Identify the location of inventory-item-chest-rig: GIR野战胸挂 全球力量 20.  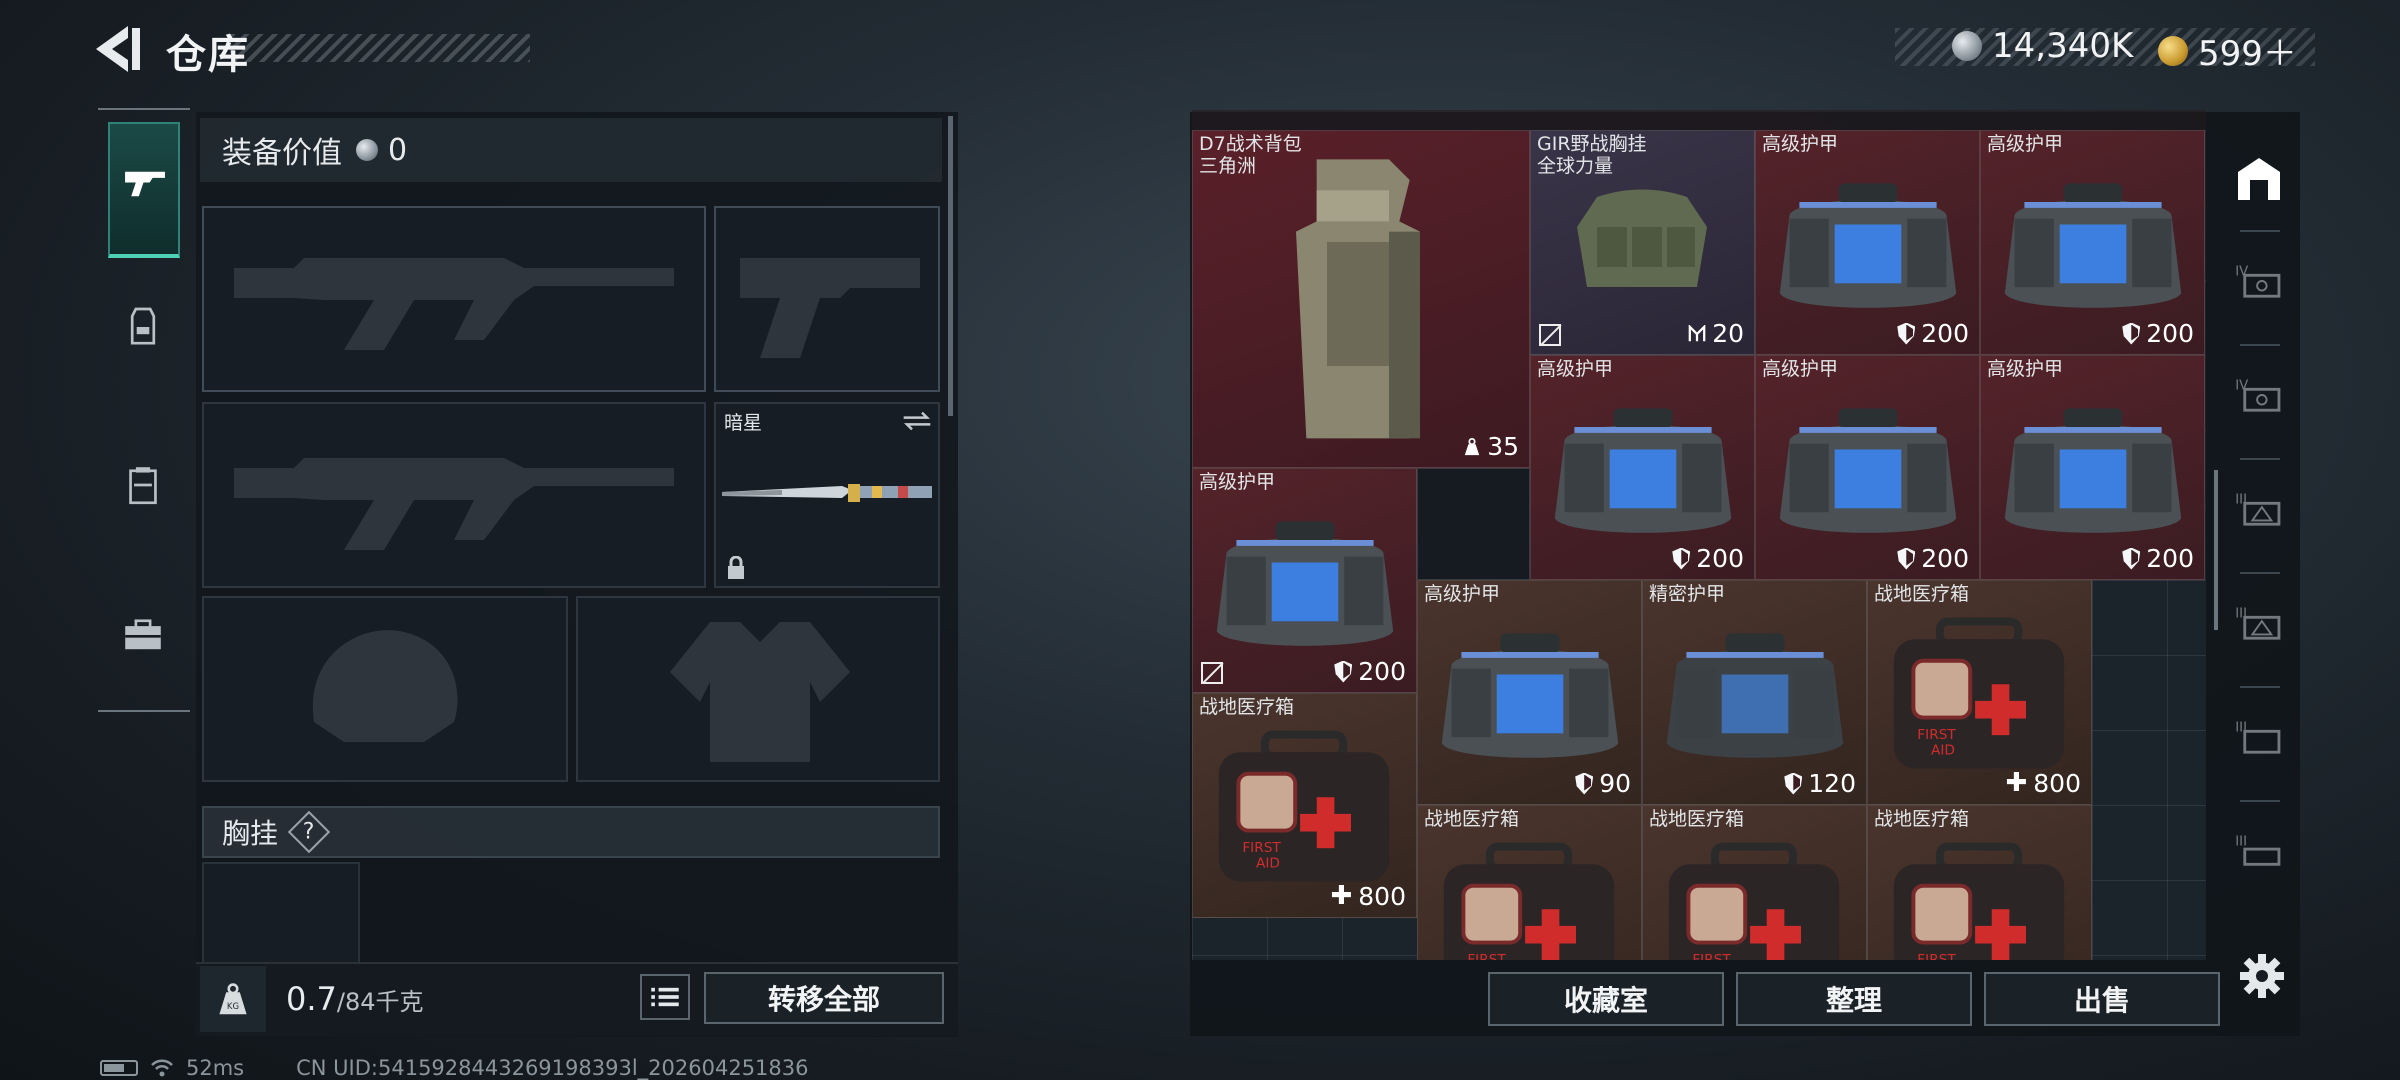
(1642, 242).